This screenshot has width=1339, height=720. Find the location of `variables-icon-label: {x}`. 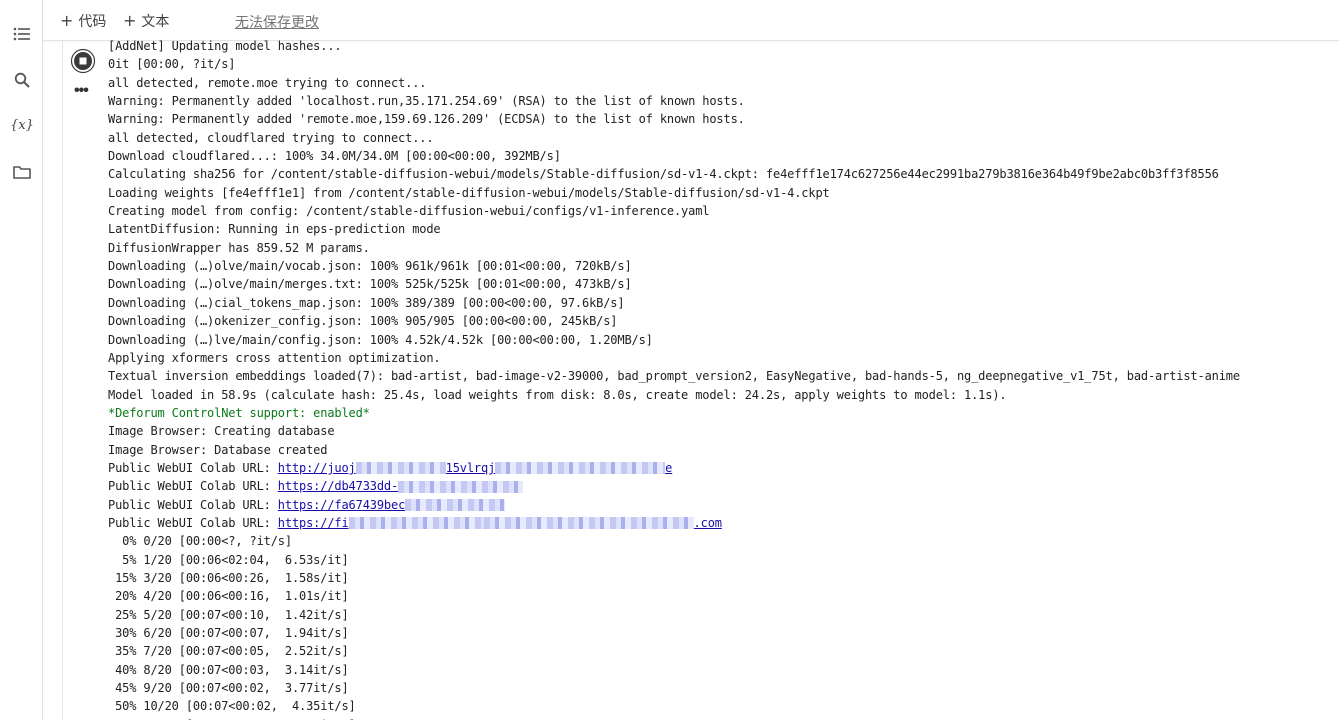

variables-icon-label: {x} is located at coordinates (22, 125).